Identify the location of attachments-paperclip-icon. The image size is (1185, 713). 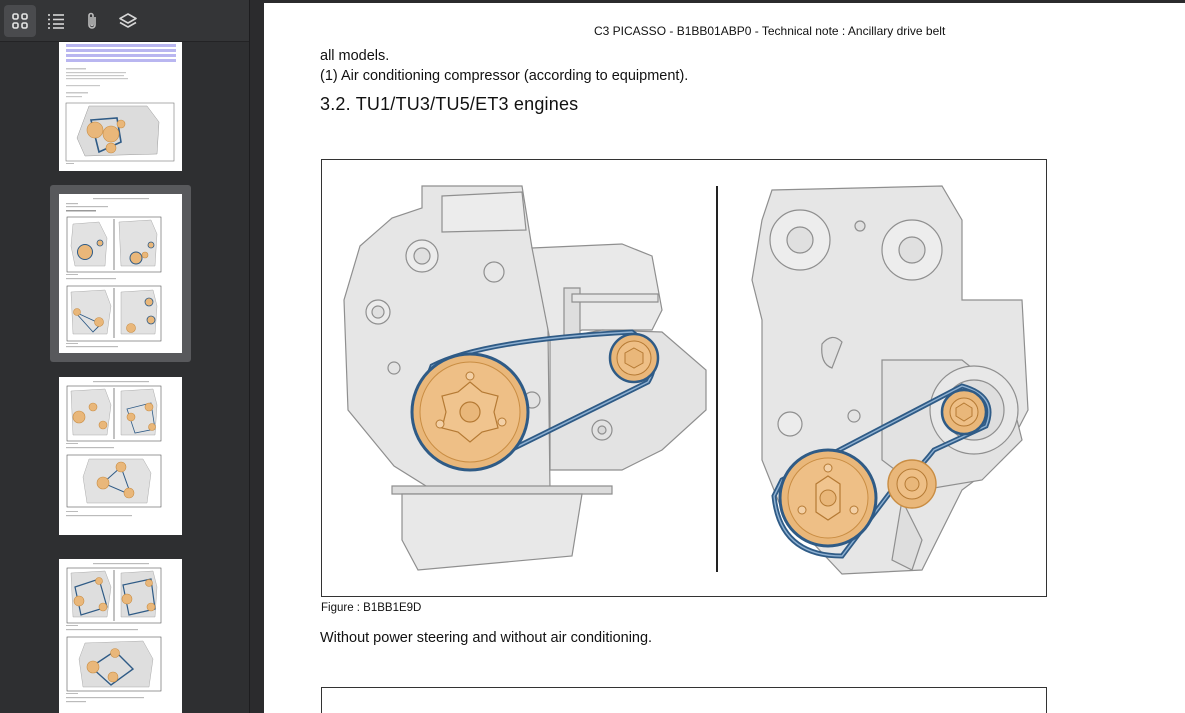
(92, 21).